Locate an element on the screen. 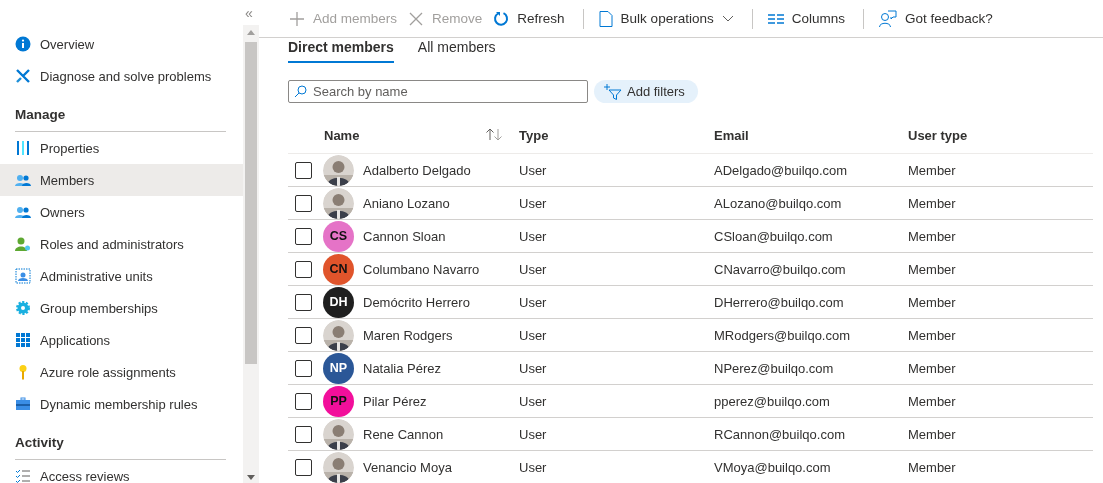 This screenshot has height=483, width=1103. scrollbar is located at coordinates (251, 254).